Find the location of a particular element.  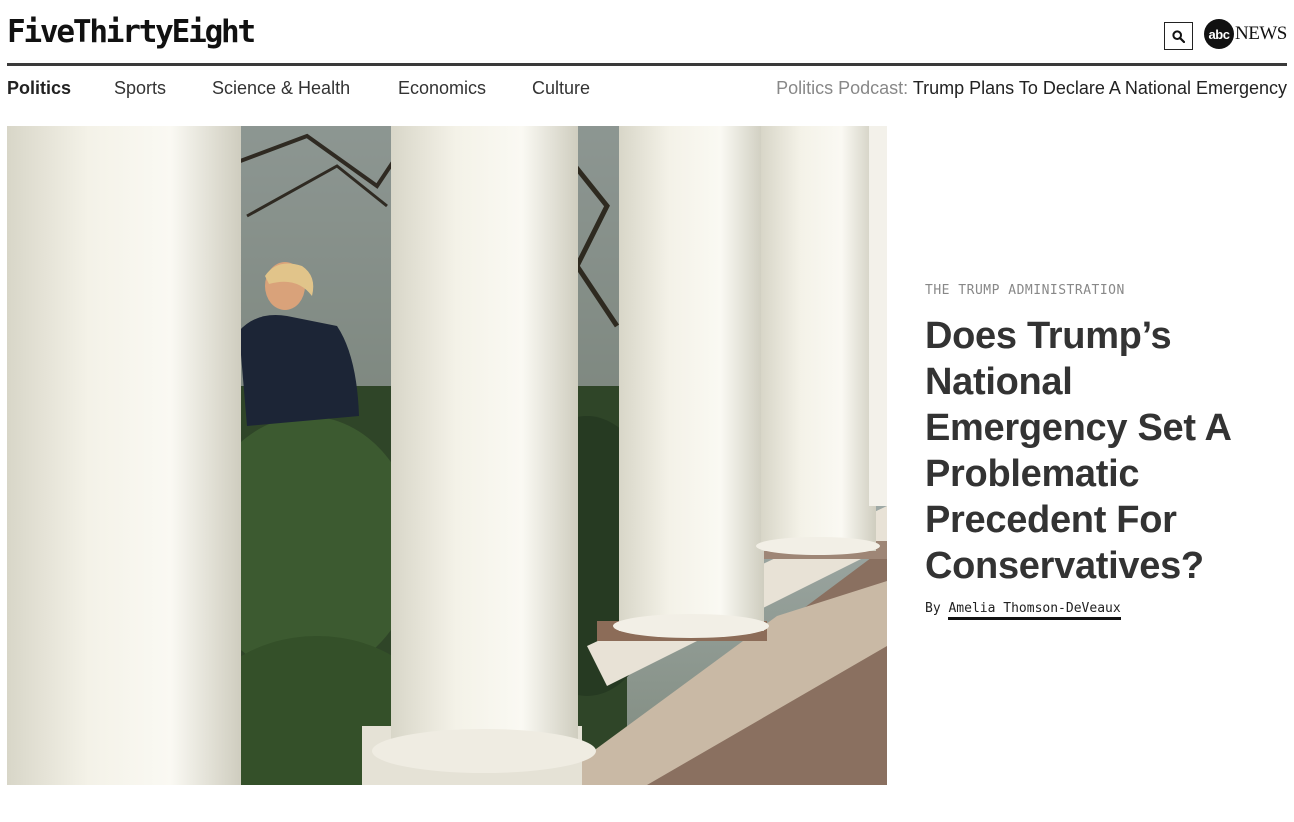

site-header: FiveThirtyEight abc NEWS is located at coordinates (647, 33).